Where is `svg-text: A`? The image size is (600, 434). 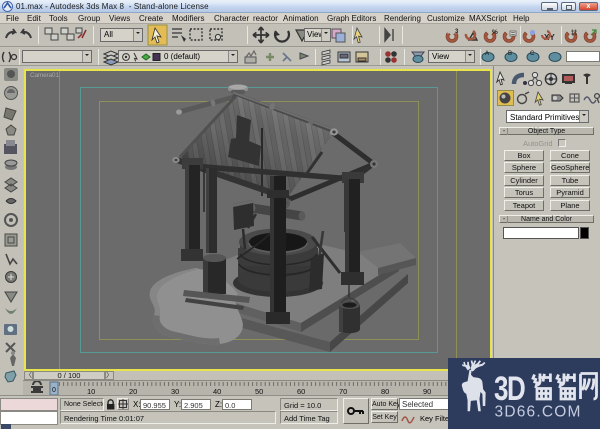
svg-text: A is located at coordinates (487, 54).